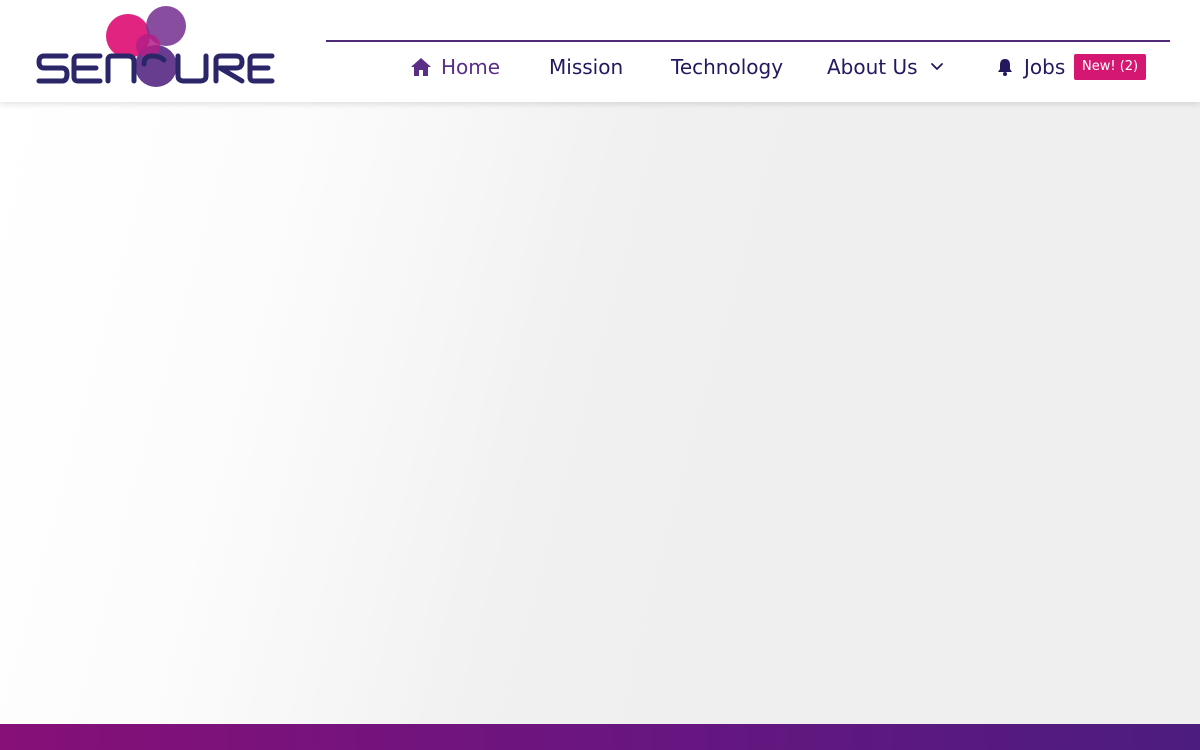  I want to click on nav-divider, so click(748, 41).